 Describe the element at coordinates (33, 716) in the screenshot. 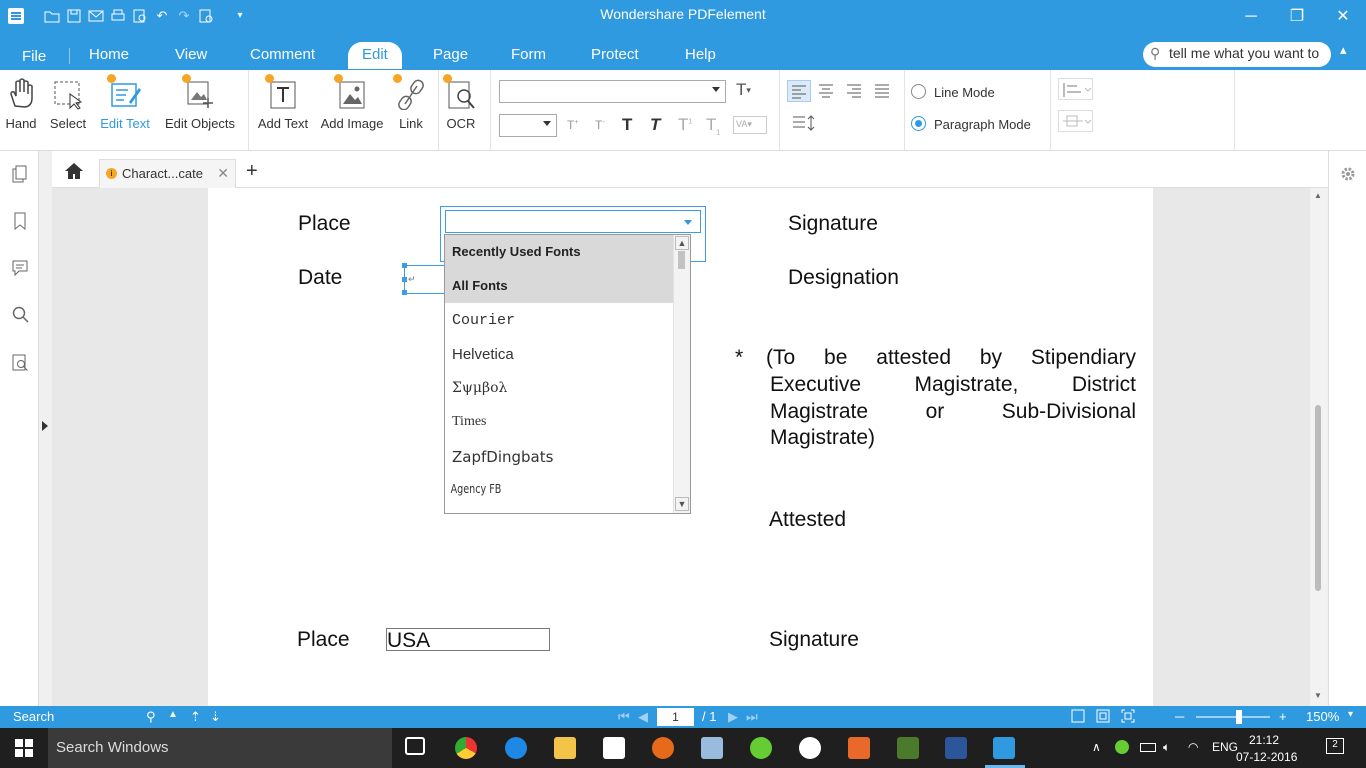

I see `status-search-label: Search` at that location.